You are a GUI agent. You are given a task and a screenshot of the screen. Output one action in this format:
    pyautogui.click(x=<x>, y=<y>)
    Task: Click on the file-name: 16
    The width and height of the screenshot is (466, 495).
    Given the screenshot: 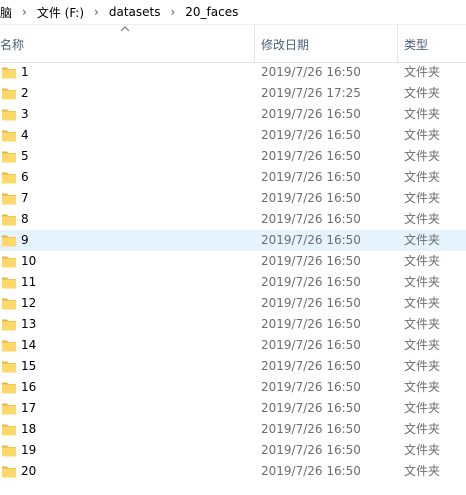 What is the action you would take?
    pyautogui.click(x=29, y=387)
    